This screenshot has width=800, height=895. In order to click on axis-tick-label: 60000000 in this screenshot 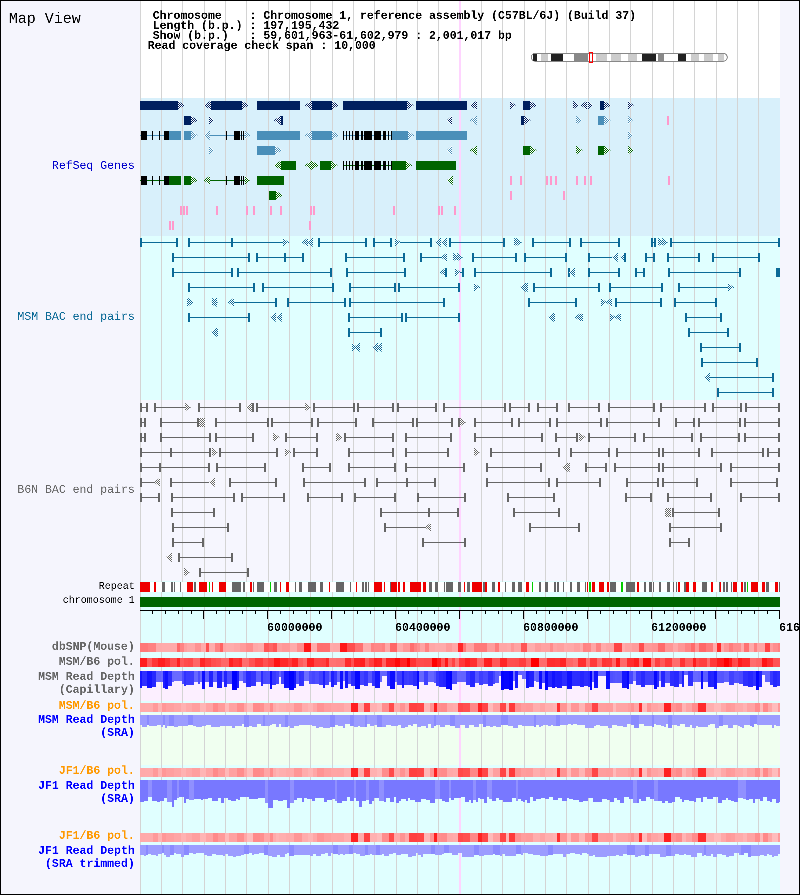, I will do `click(295, 628)`.